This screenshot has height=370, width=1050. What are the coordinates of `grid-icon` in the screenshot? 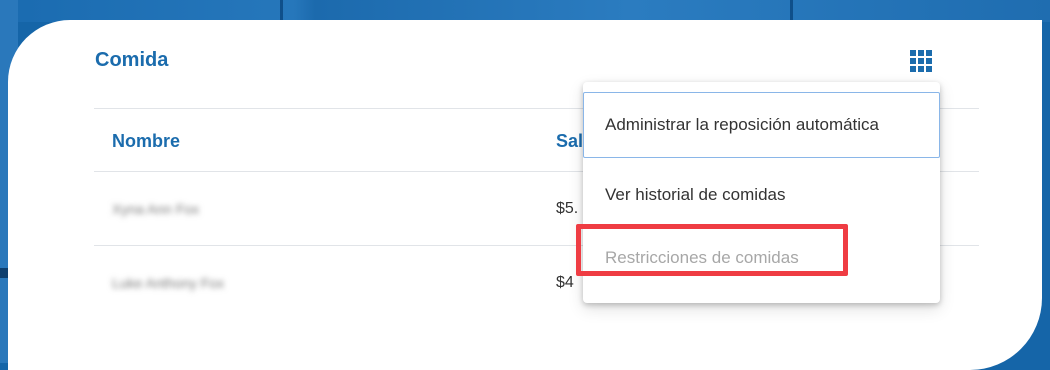 It's located at (921, 61).